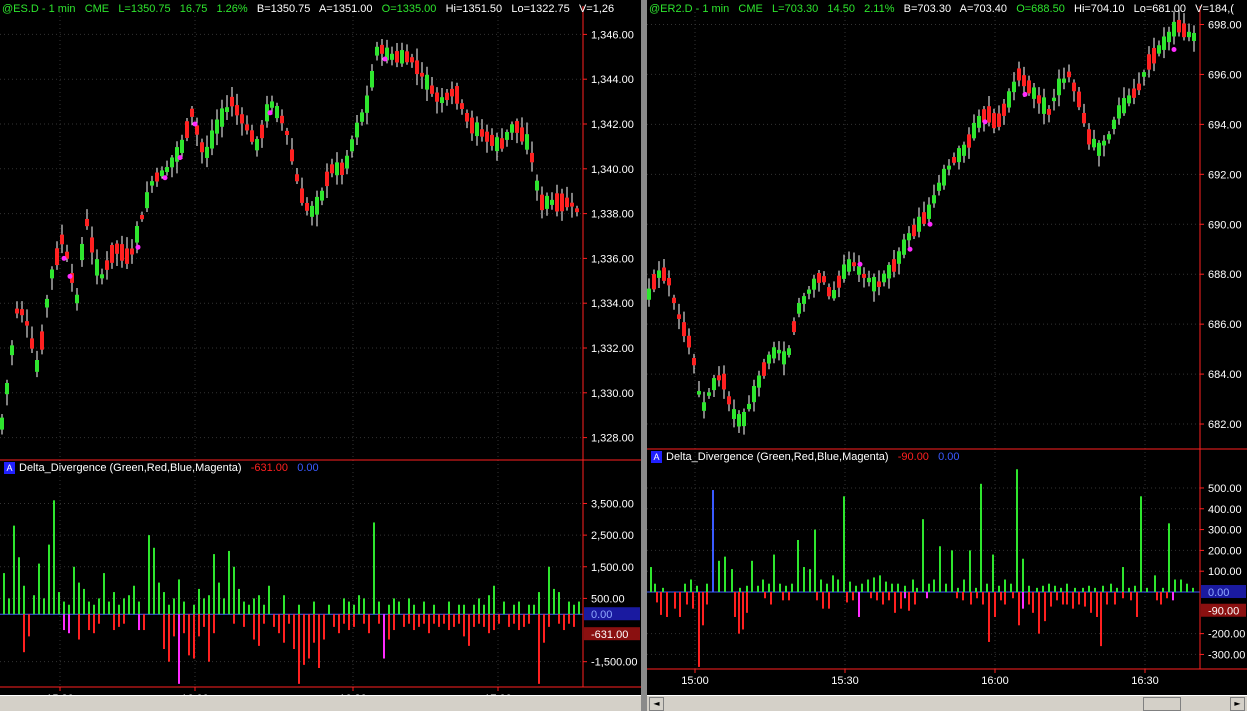 This screenshot has height=711, width=1247. What do you see at coordinates (656, 704) in the screenshot?
I see `scroll-left-arrow-icon: ◄` at bounding box center [656, 704].